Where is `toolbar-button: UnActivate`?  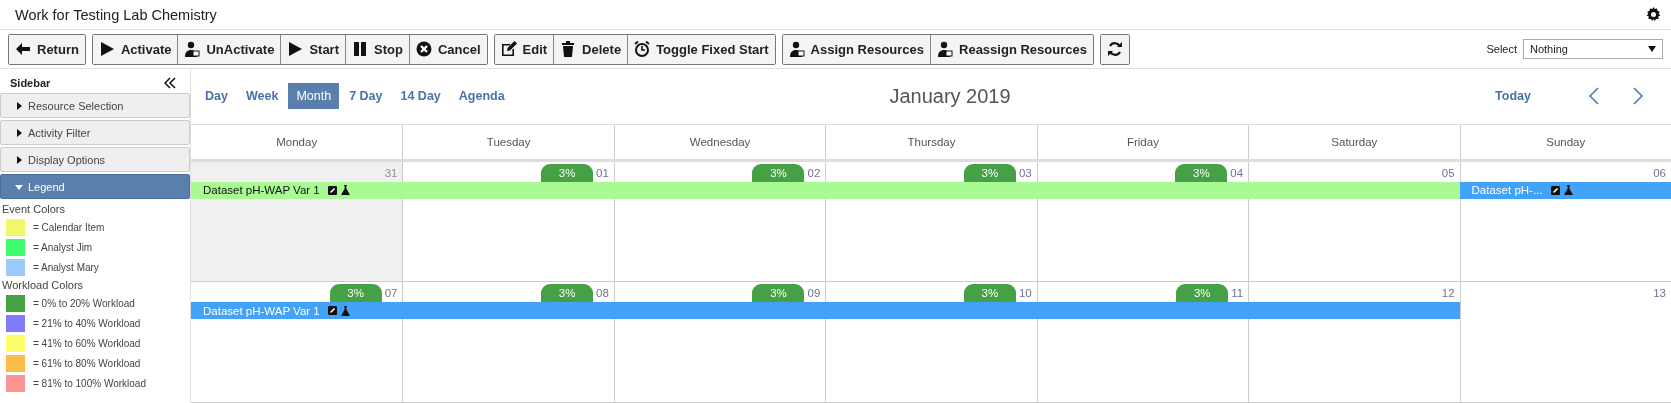
toolbar-button: UnActivate is located at coordinates (229, 49).